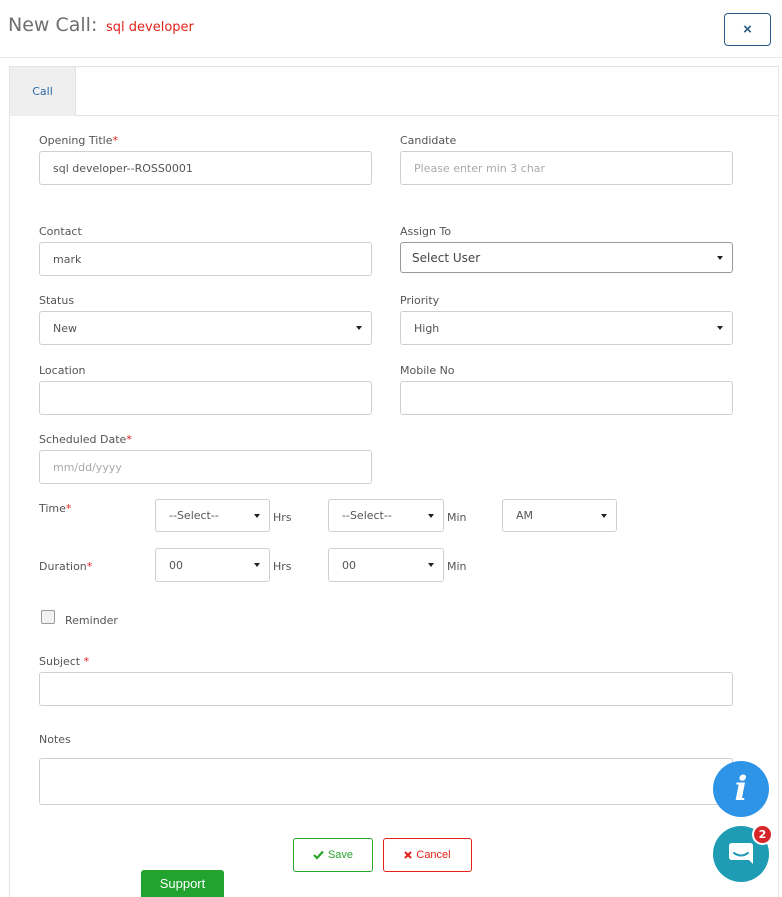  Describe the element at coordinates (566, 398) in the screenshot. I see `mobile-no-input` at that location.